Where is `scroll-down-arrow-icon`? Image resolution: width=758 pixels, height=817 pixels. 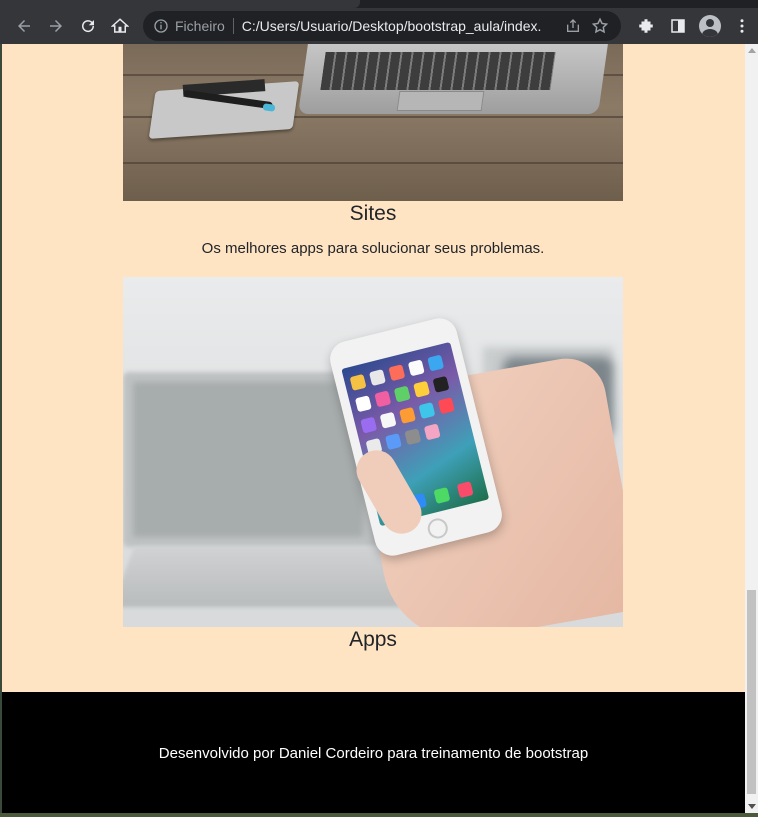
scroll-down-arrow-icon is located at coordinates (752, 806).